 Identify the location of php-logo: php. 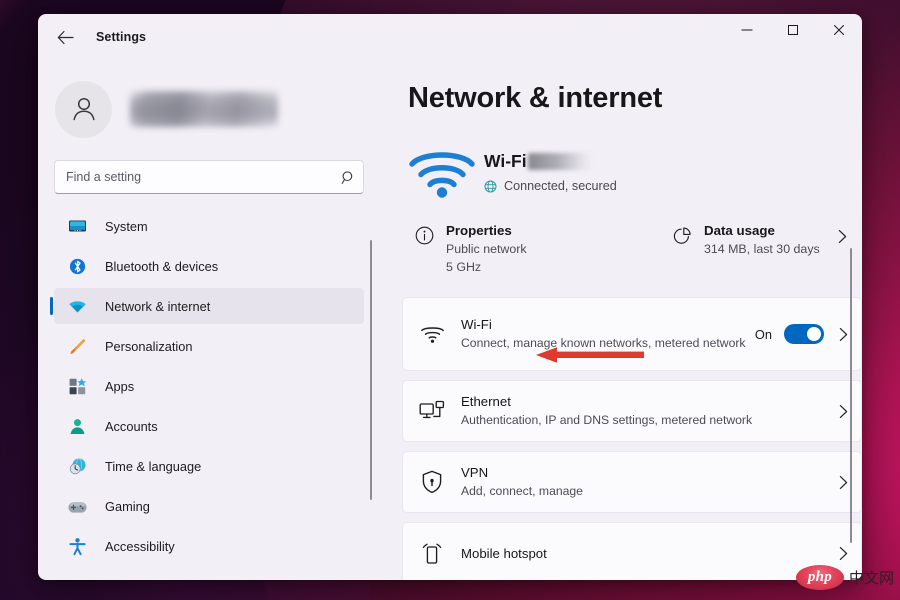
(819, 577).